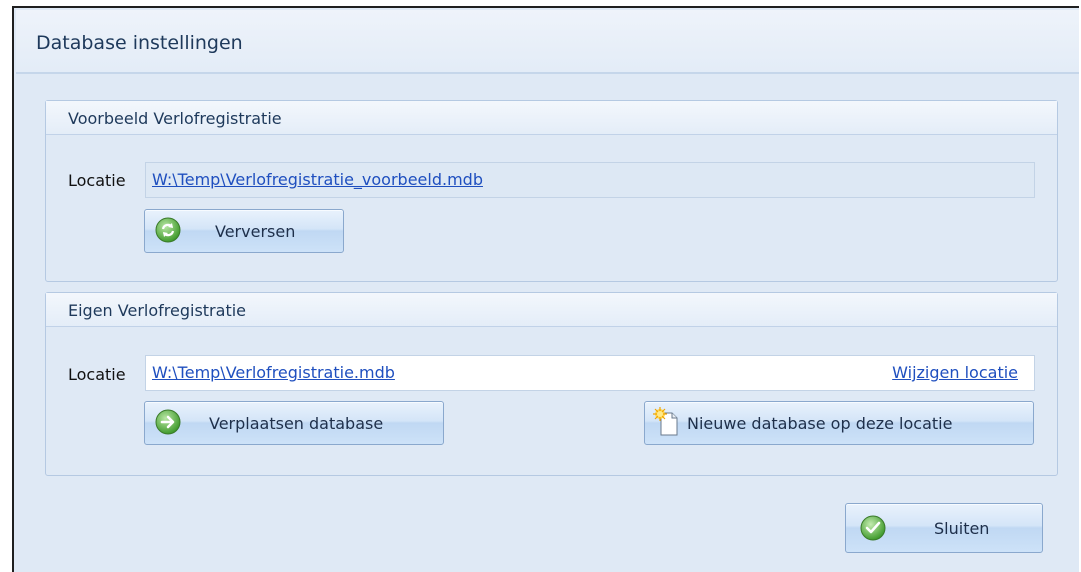  I want to click on example-group-title: Voorbeeld Verlofregistratie, so click(175, 118).